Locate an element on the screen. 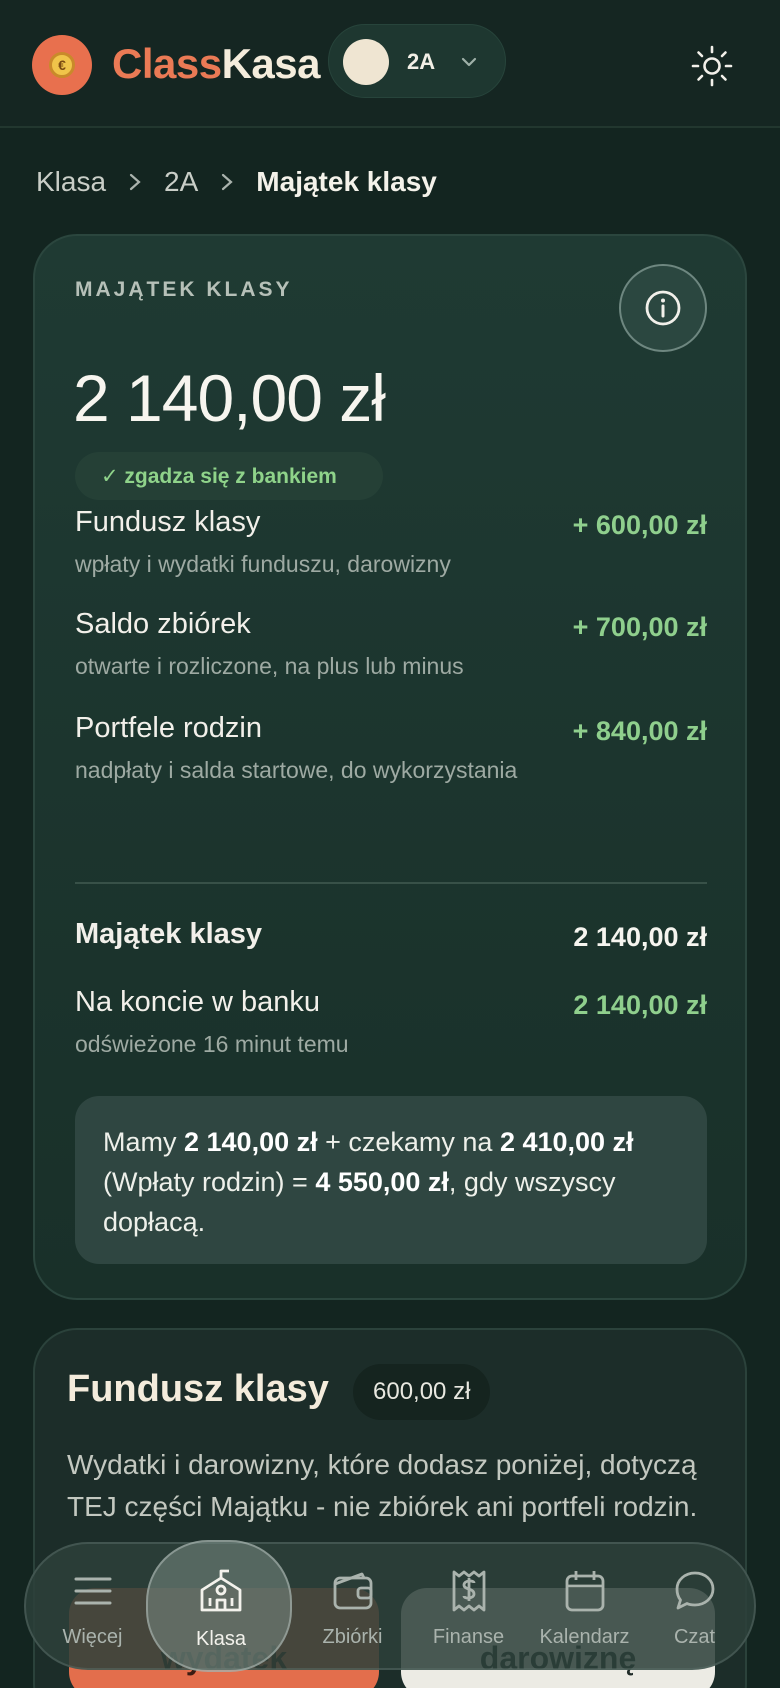 The image size is (780, 1688). nav-item-calendar: Kalendarz is located at coordinates (584, 1606).